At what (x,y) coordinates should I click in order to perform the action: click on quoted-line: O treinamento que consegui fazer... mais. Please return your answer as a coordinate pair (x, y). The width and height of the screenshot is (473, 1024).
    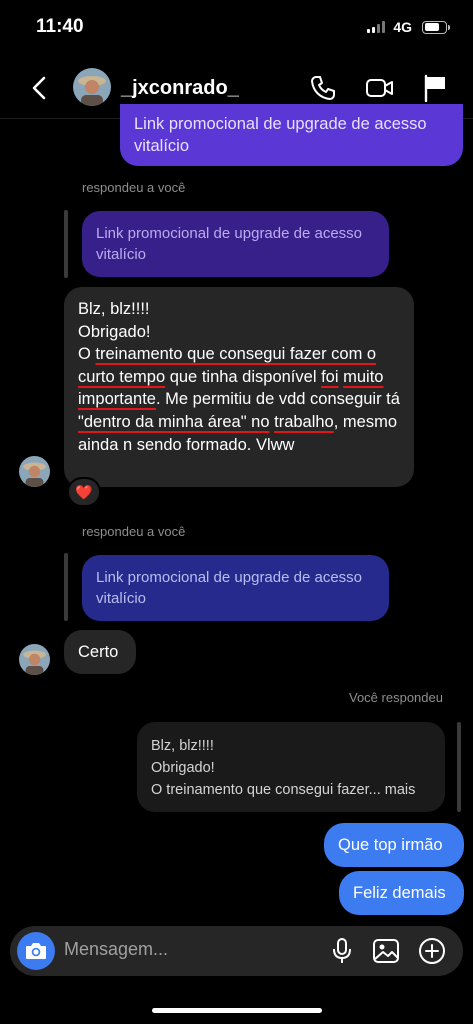
    Looking at the image, I should click on (283, 790).